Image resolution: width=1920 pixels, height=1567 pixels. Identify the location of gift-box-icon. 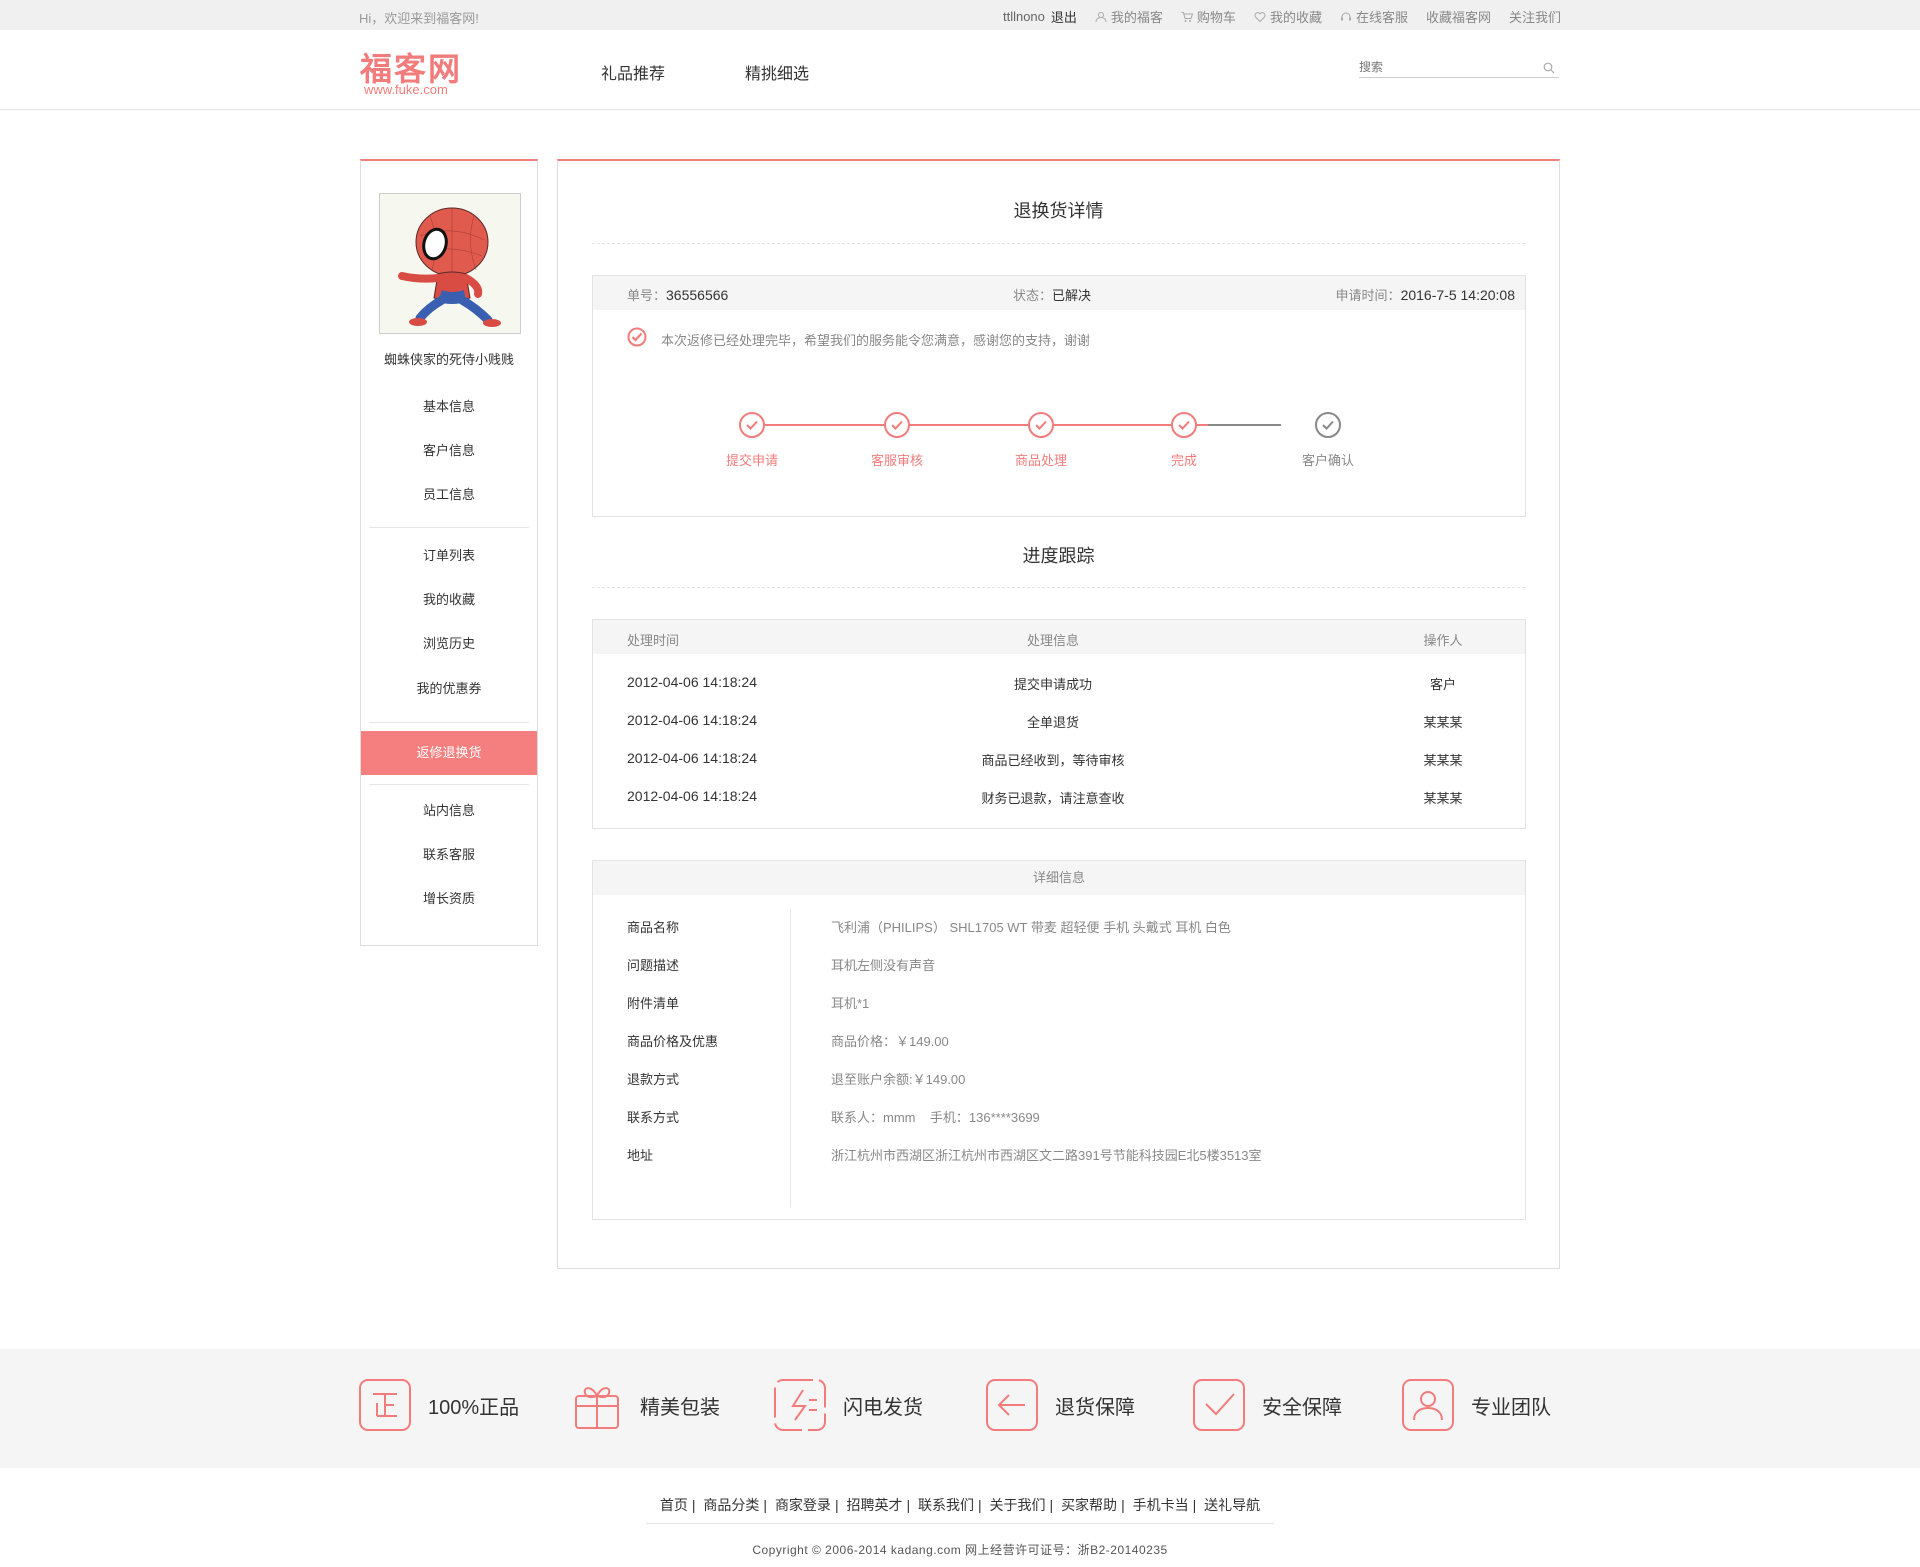
(597, 1408).